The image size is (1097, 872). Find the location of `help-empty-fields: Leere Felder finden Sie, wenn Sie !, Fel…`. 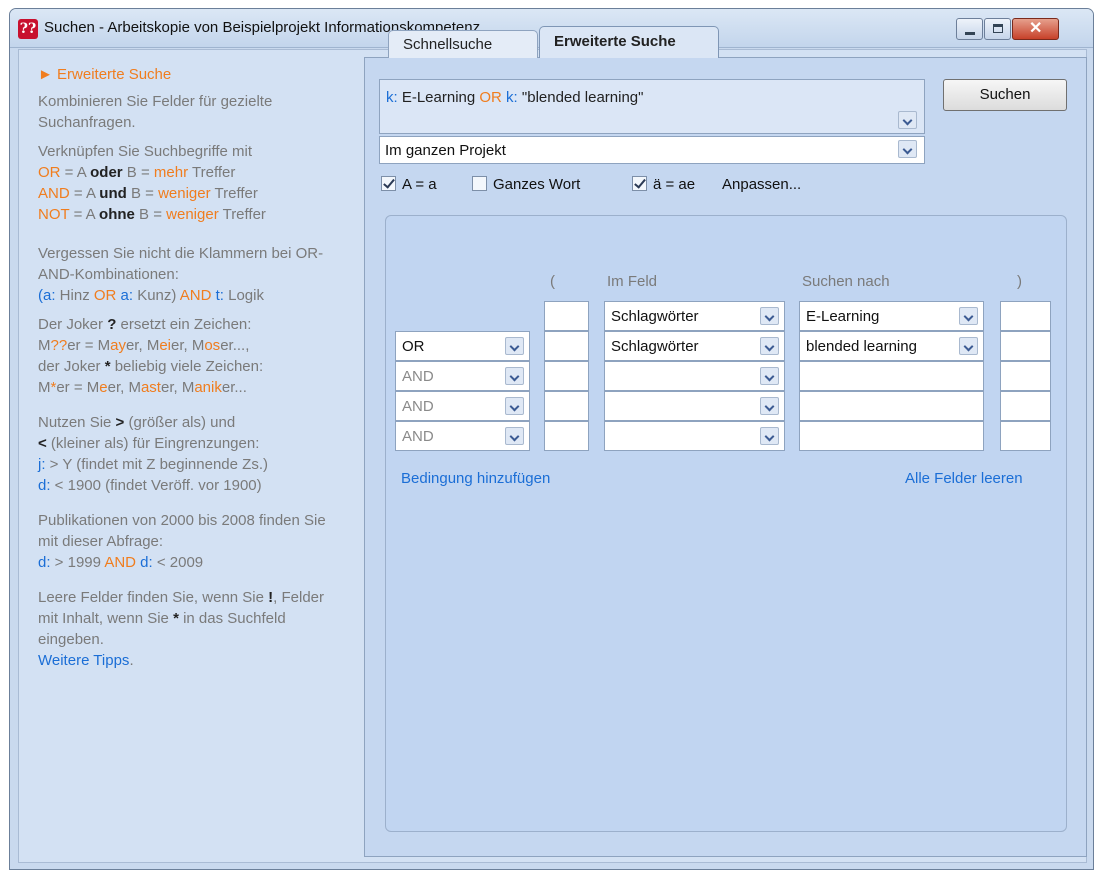

help-empty-fields: Leere Felder finden Sie, wenn Sie !, Fel… is located at coordinates (181, 629).